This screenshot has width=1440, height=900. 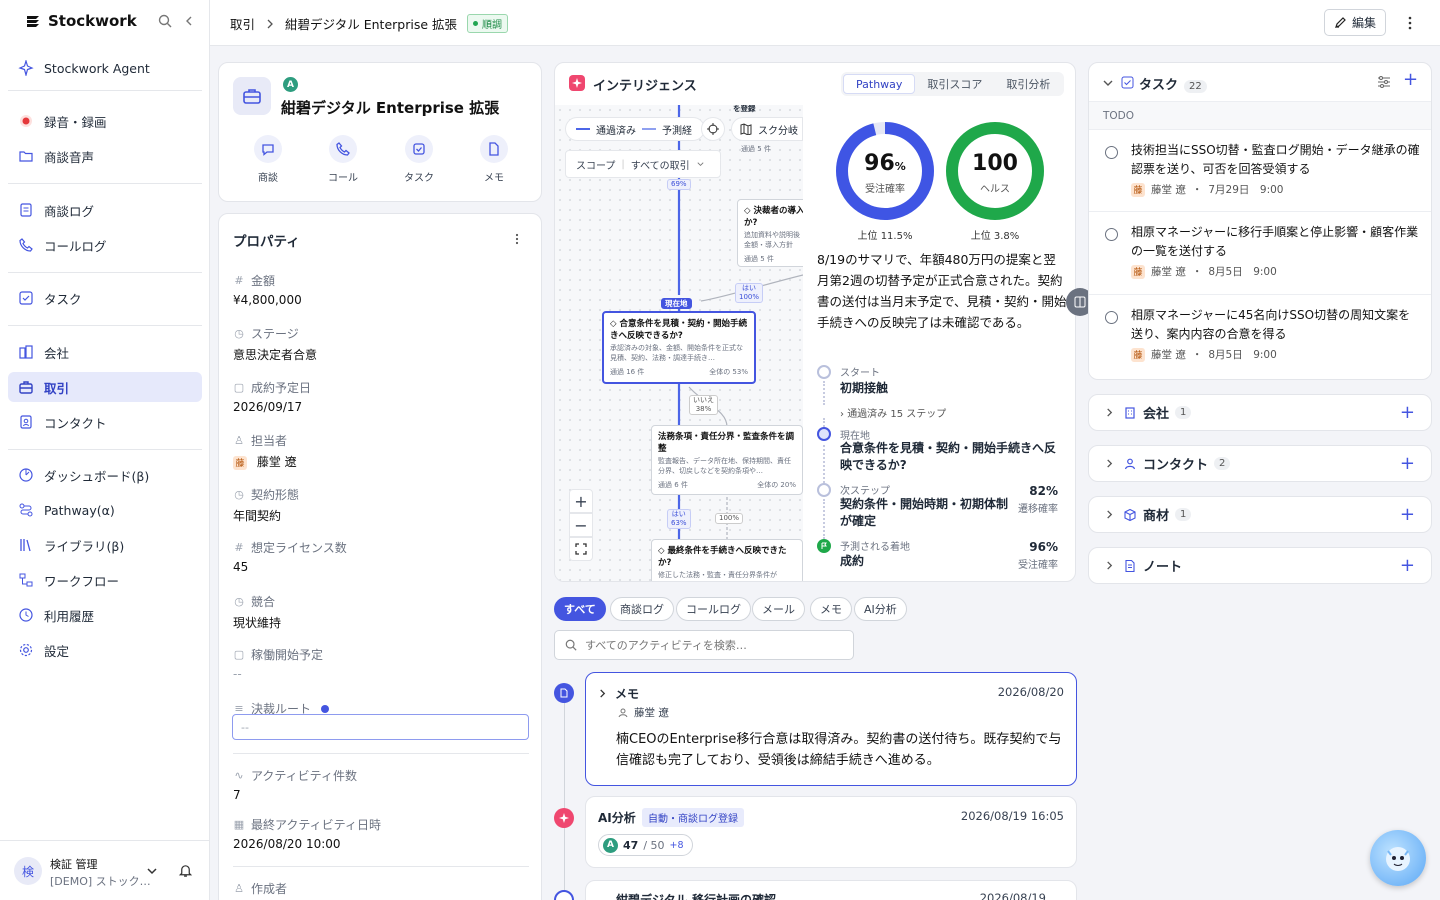 What do you see at coordinates (831, 609) in the screenshot?
I see `filter-chip-4: メモ` at bounding box center [831, 609].